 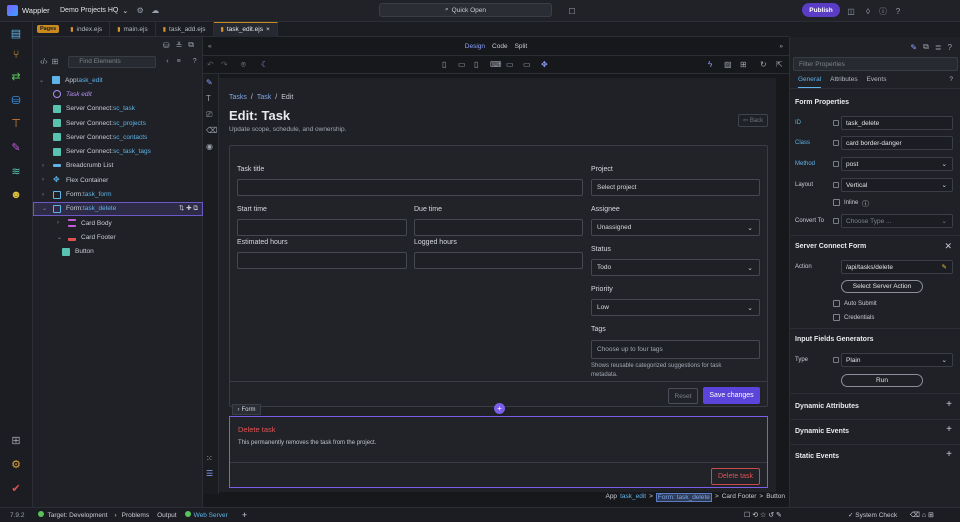 What do you see at coordinates (882, 380) in the screenshot?
I see `run-button: Run` at bounding box center [882, 380].